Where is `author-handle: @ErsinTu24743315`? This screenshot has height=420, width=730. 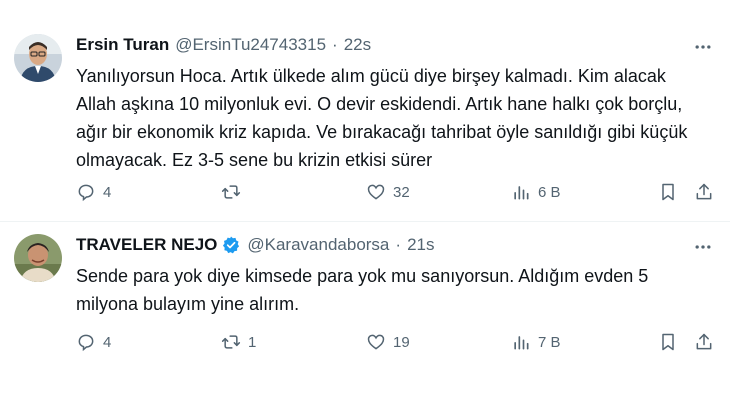 author-handle: @ErsinTu24743315 is located at coordinates (250, 45).